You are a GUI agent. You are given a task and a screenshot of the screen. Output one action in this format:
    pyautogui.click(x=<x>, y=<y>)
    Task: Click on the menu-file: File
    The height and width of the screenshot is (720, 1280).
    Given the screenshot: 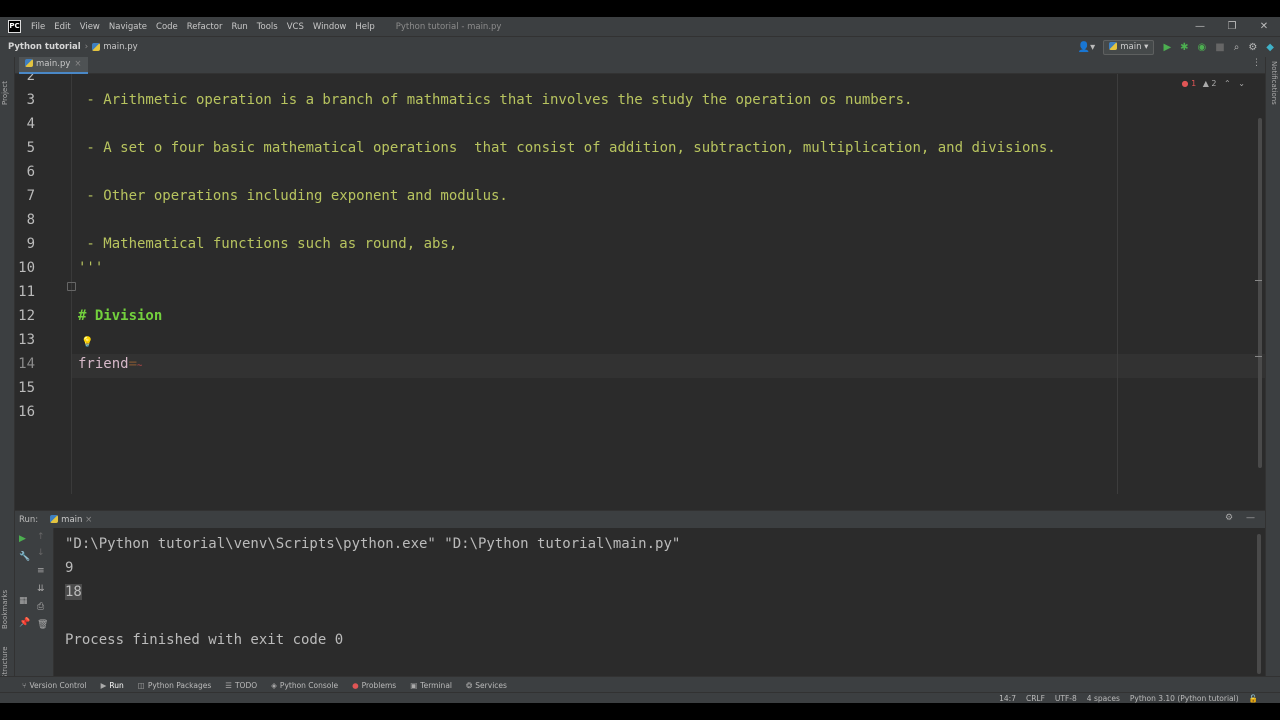 What is the action you would take?
    pyautogui.click(x=38, y=27)
    